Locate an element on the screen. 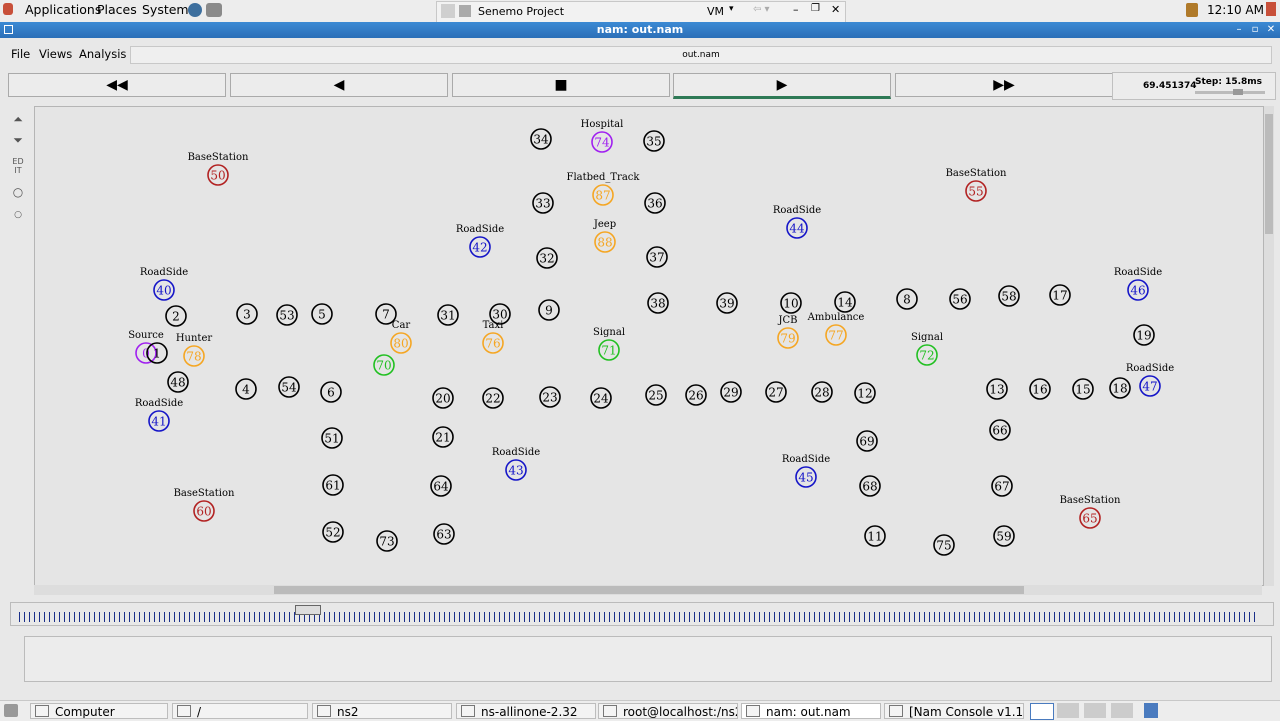 The width and height of the screenshot is (1280, 721). task-ns-allinone: ns-allinone-2.32 is located at coordinates (526, 711).